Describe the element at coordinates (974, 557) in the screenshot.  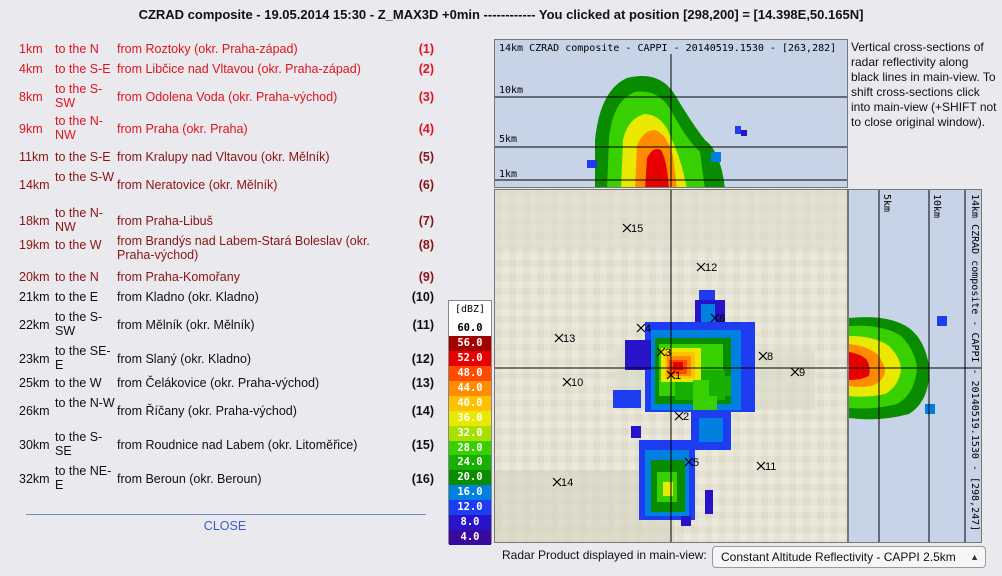
I see `chevron-updown-icon: ▲` at that location.